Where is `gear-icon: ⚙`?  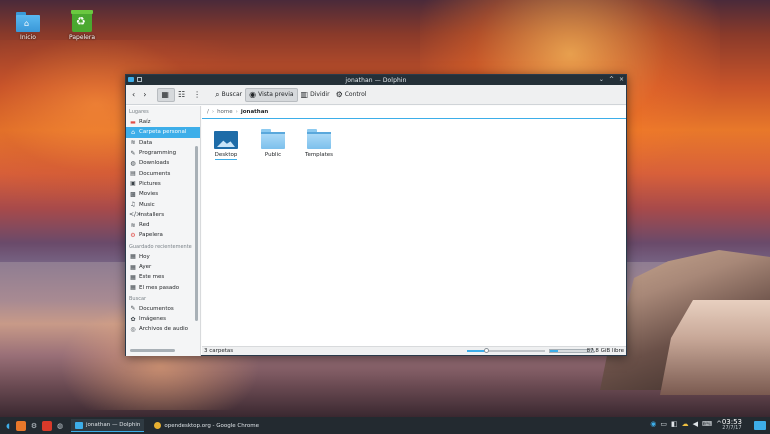 gear-icon: ⚙ is located at coordinates (339, 94).